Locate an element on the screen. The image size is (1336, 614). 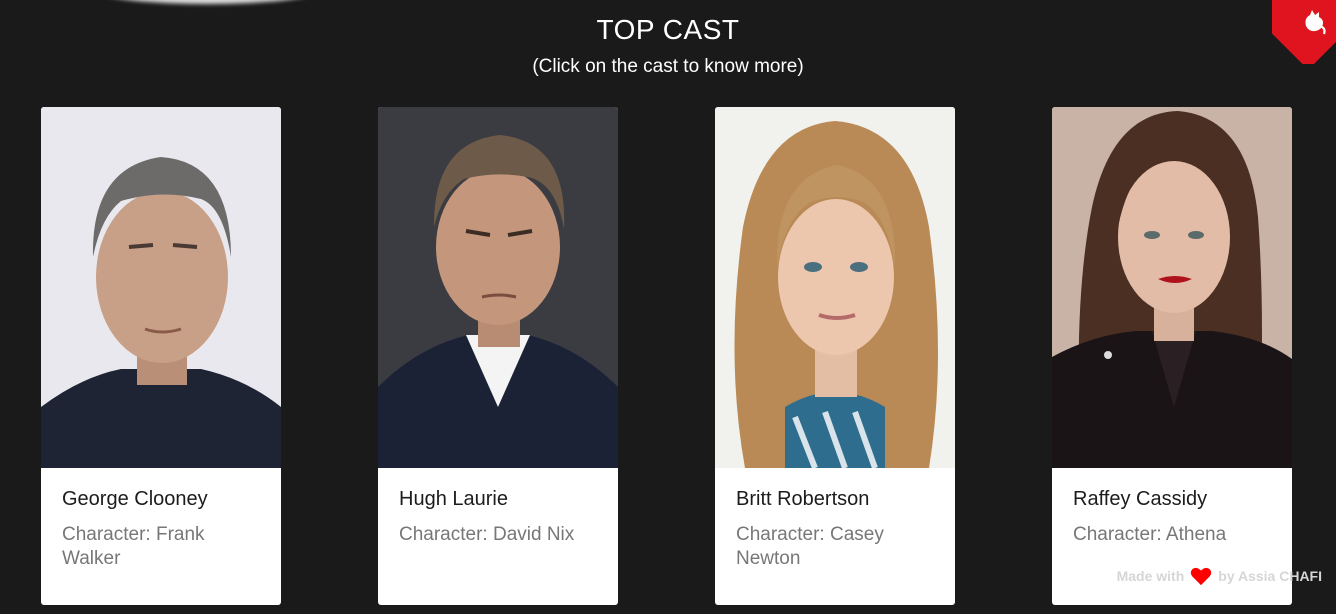
cast-card-george-clooney: George Clooney Character: Frank Walker is located at coordinates (161, 356).